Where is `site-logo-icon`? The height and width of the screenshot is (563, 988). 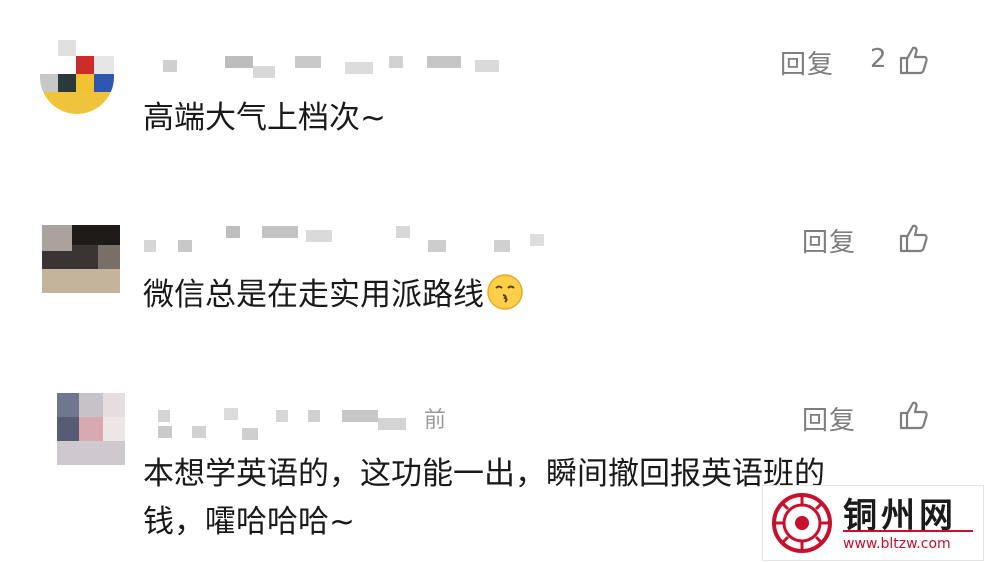 site-logo-icon is located at coordinates (802, 523).